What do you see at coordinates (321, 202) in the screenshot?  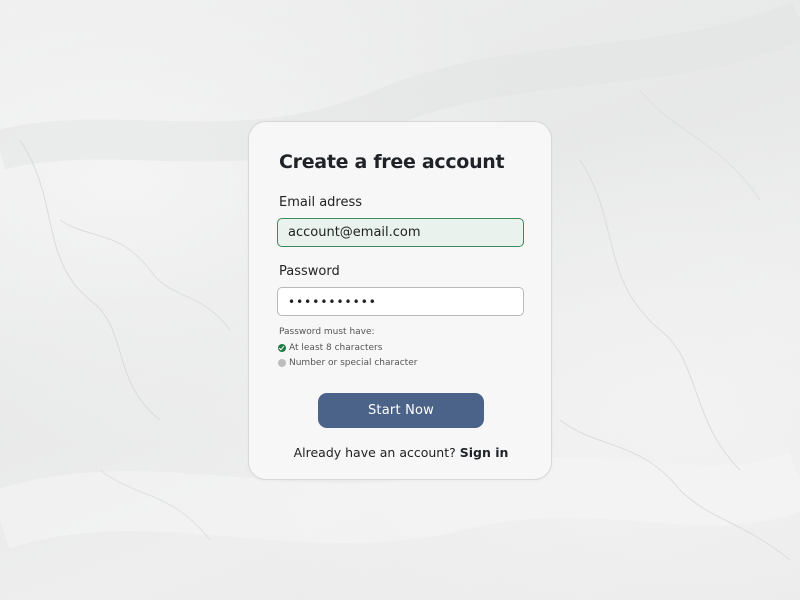 I see `email-label: Email adress` at bounding box center [321, 202].